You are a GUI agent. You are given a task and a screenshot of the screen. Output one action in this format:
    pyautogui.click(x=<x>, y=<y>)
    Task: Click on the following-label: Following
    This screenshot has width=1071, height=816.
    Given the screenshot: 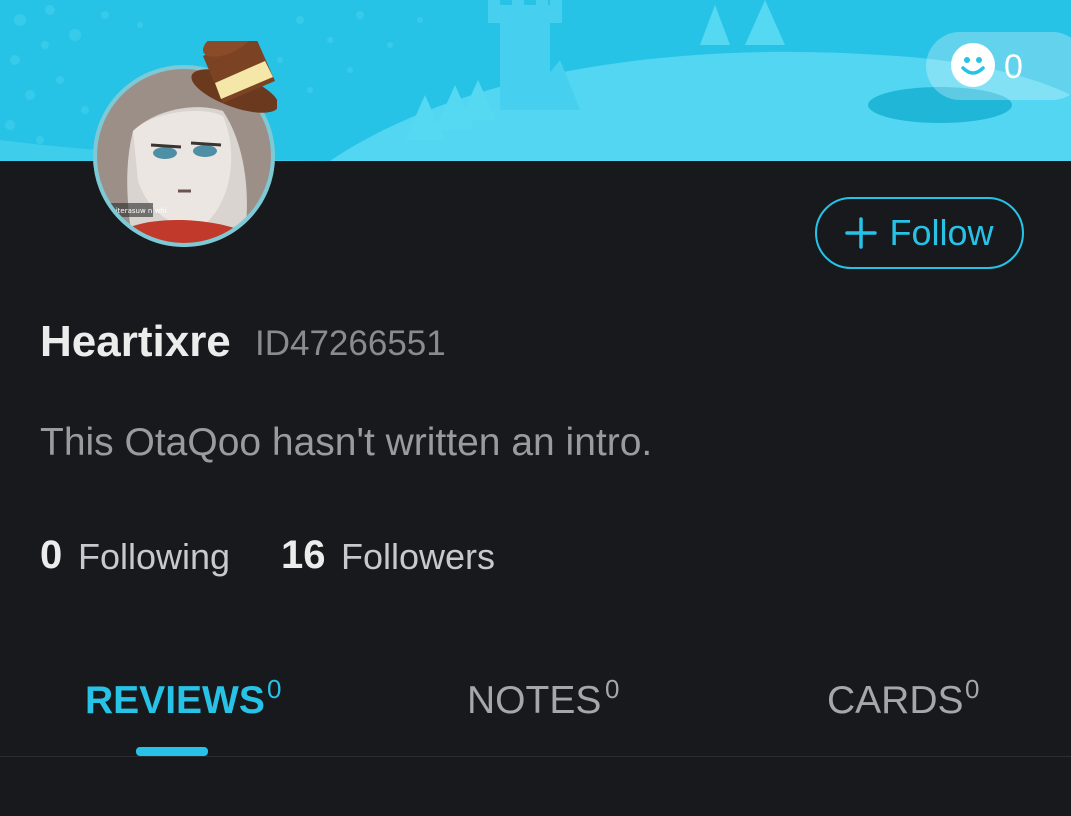 What is the action you would take?
    pyautogui.click(x=154, y=557)
    